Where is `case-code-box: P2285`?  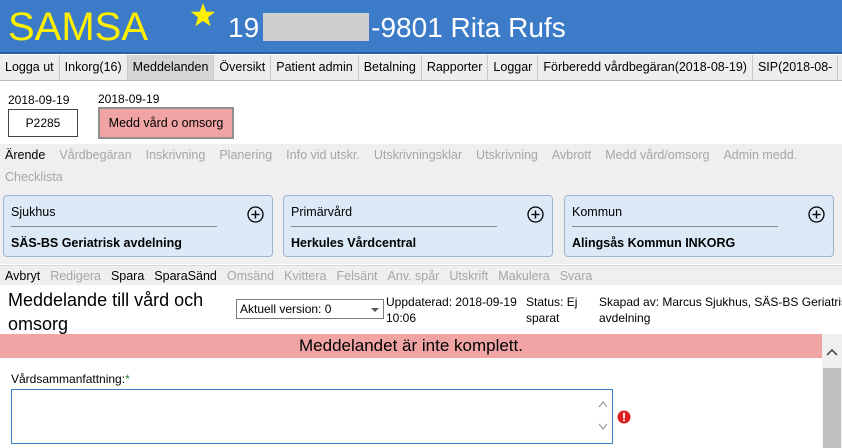 case-code-box: P2285 is located at coordinates (43, 123).